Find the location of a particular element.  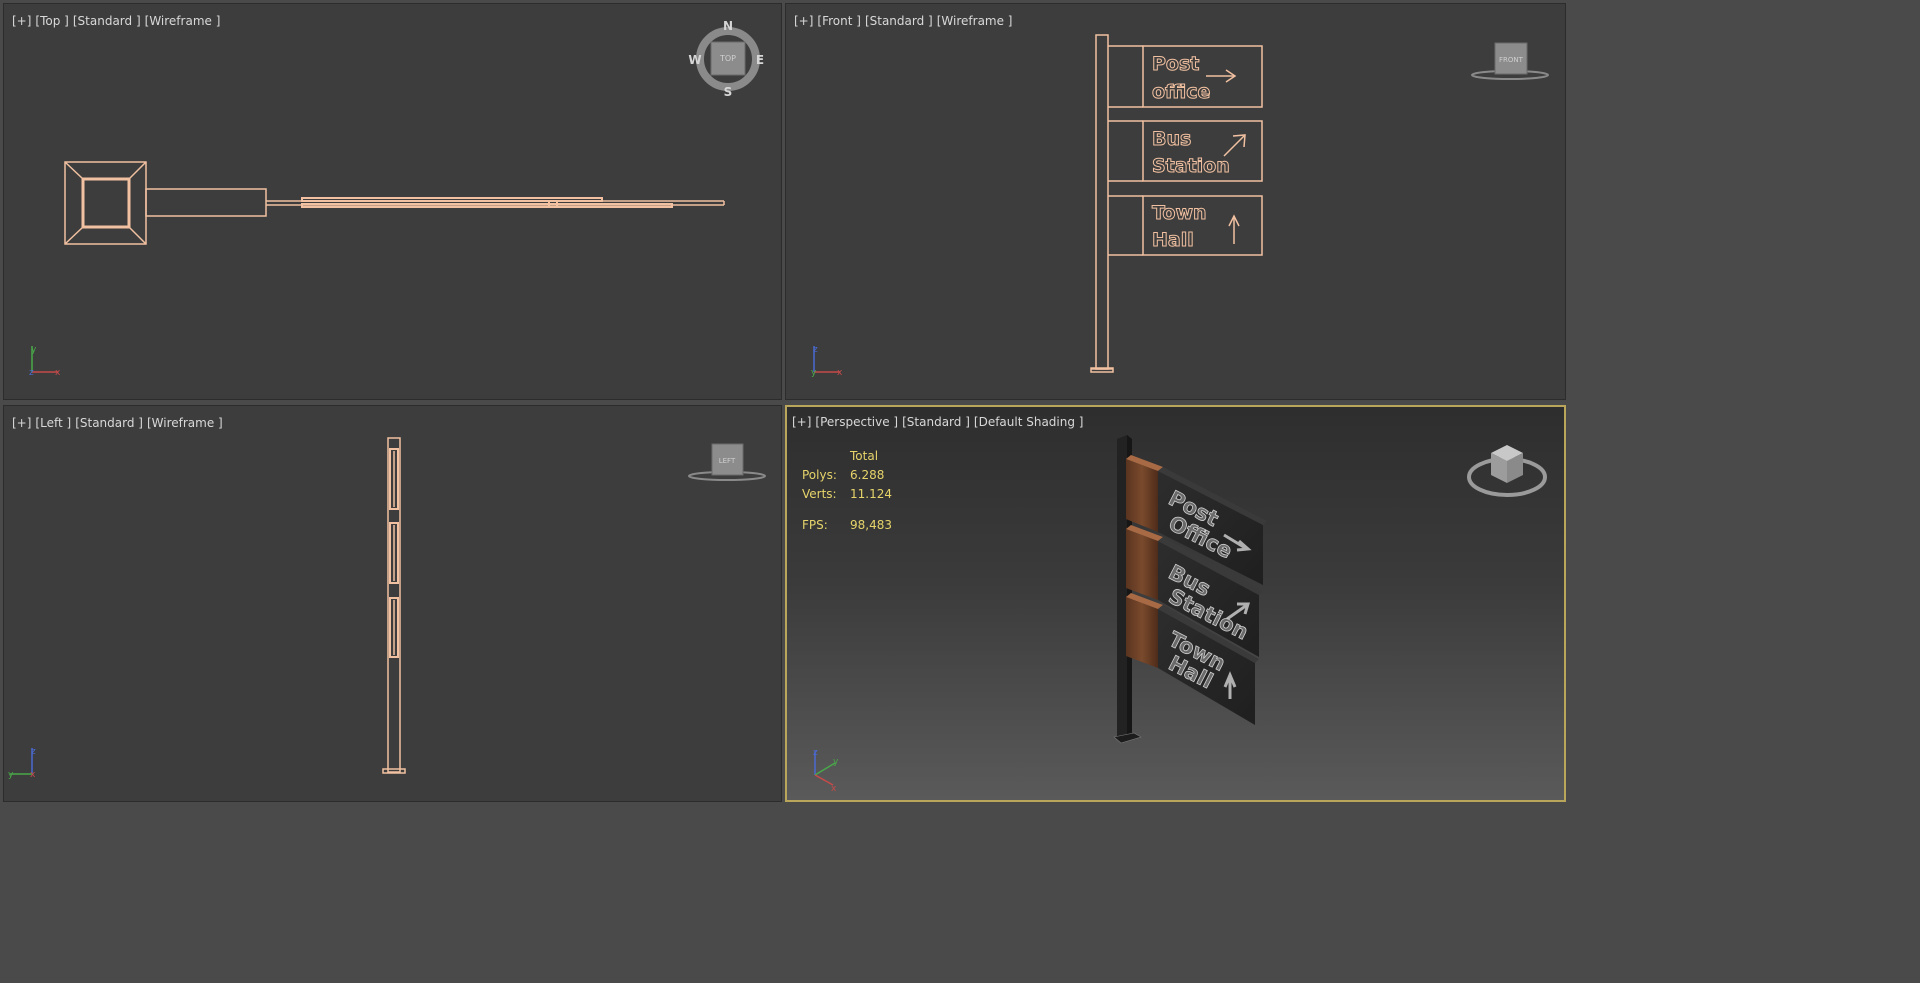

viewcube-icon: FRONT is located at coordinates (1510, 61).